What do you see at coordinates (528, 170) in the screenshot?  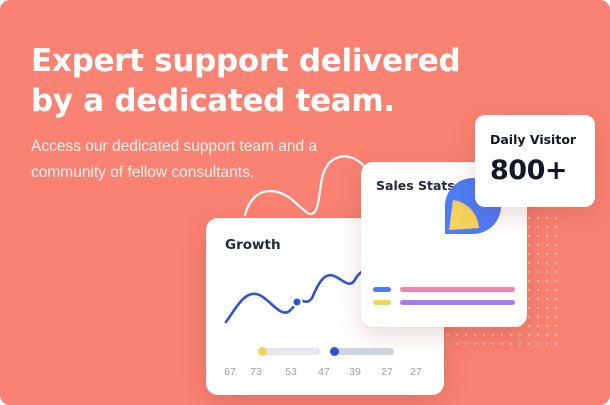 I see `daily-visitor-value: 800+` at bounding box center [528, 170].